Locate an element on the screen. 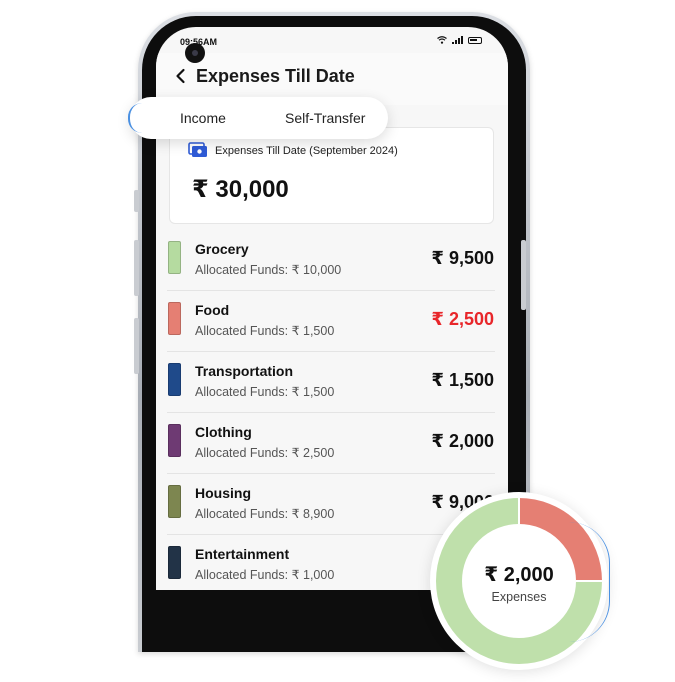 The width and height of the screenshot is (675, 682). summary-amount: ₹ 30,000 is located at coordinates (240, 189).